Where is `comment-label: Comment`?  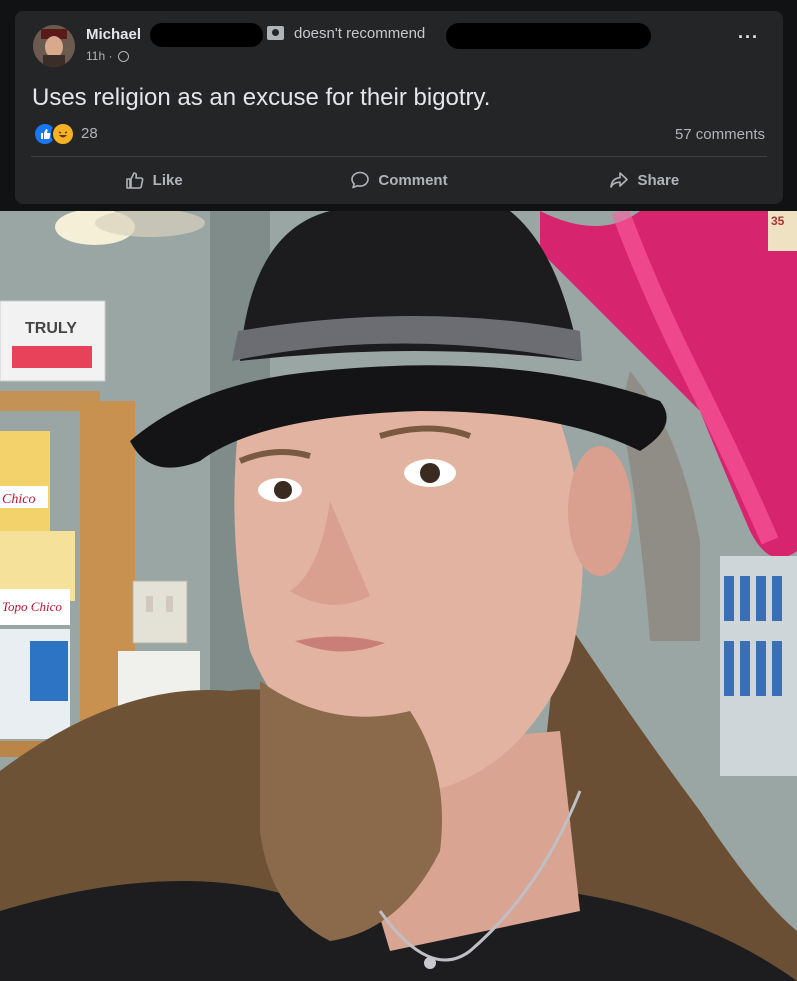
comment-label: Comment is located at coordinates (413, 180).